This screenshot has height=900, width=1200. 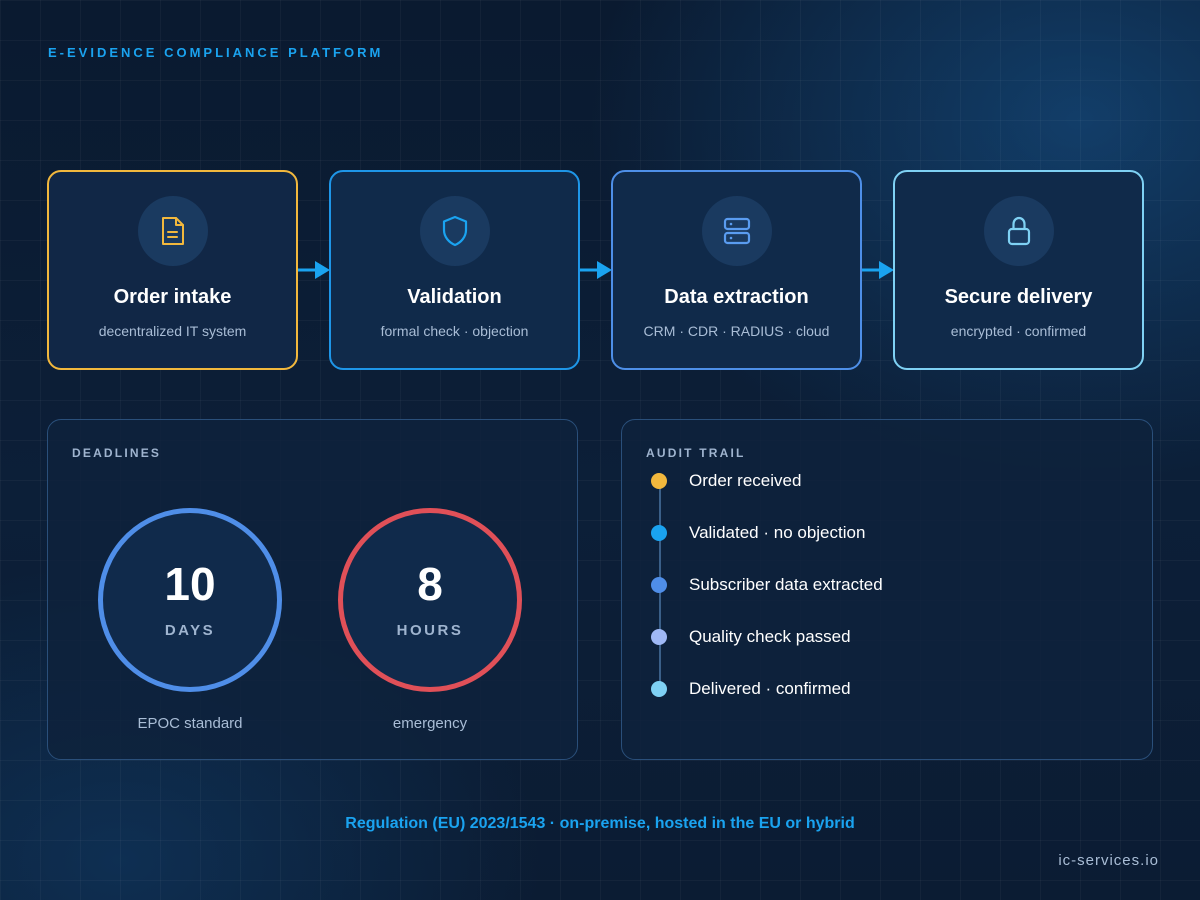 I want to click on deadline-caption: emergency, so click(x=430, y=723).